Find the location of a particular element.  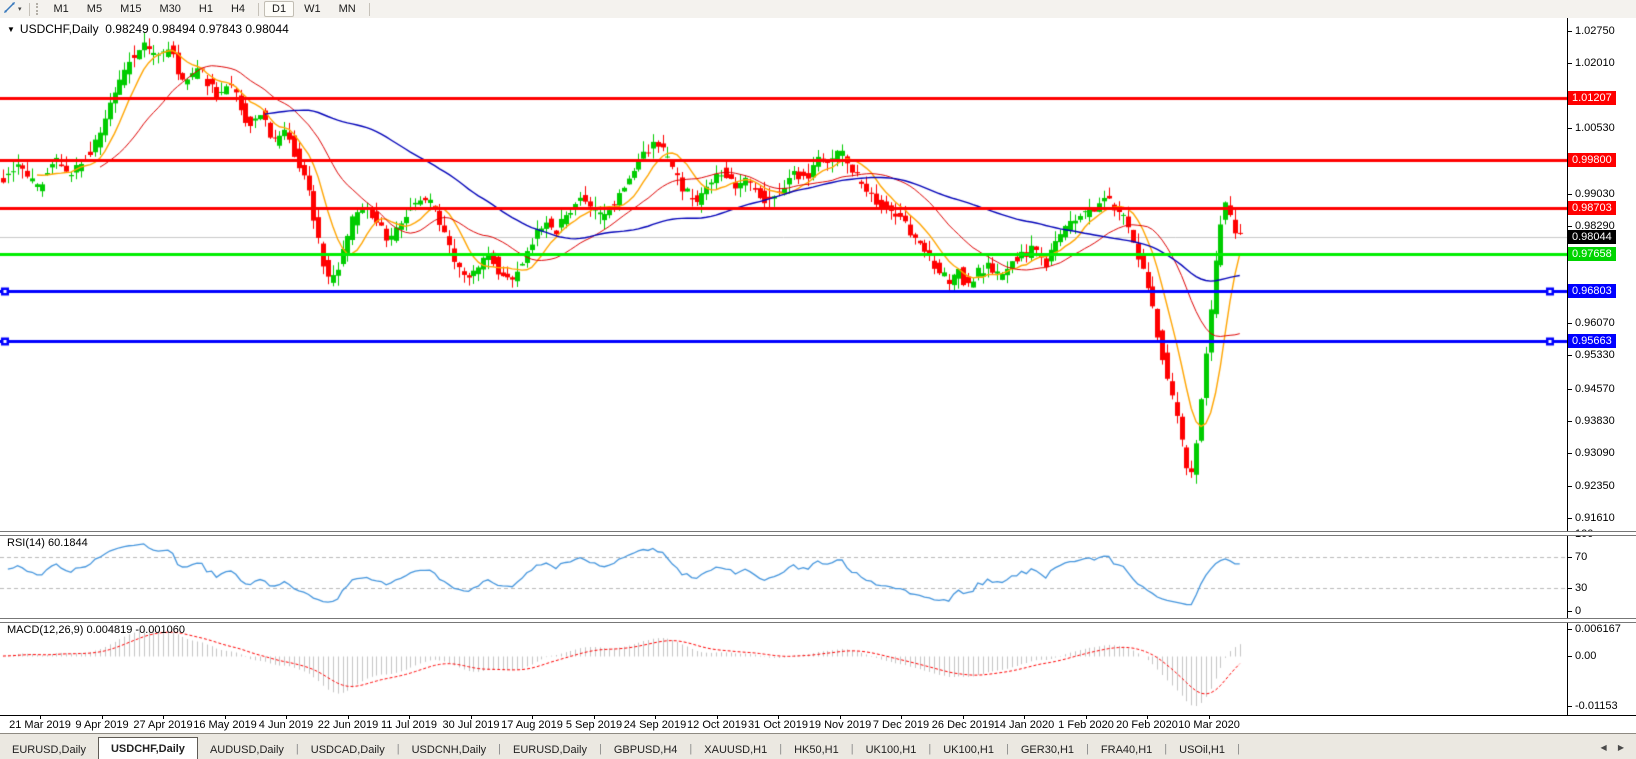

macd-tick-label: 0.00 is located at coordinates (1586, 656).